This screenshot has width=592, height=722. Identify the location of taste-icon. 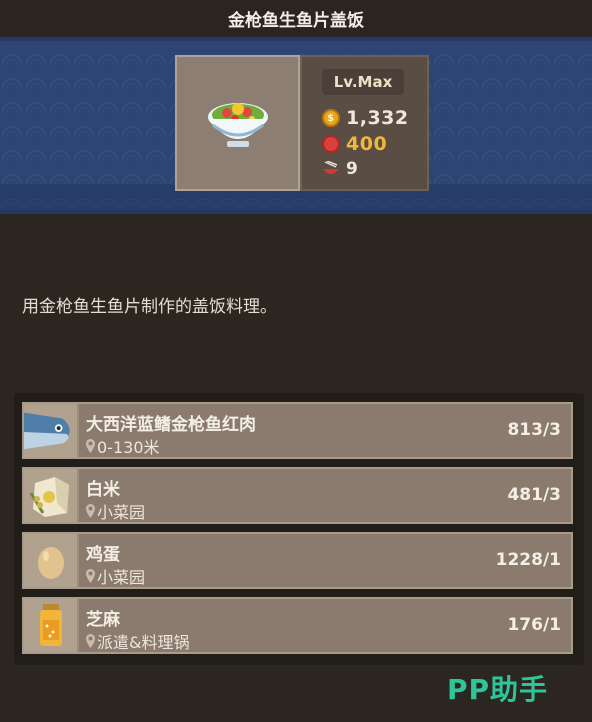
(331, 144).